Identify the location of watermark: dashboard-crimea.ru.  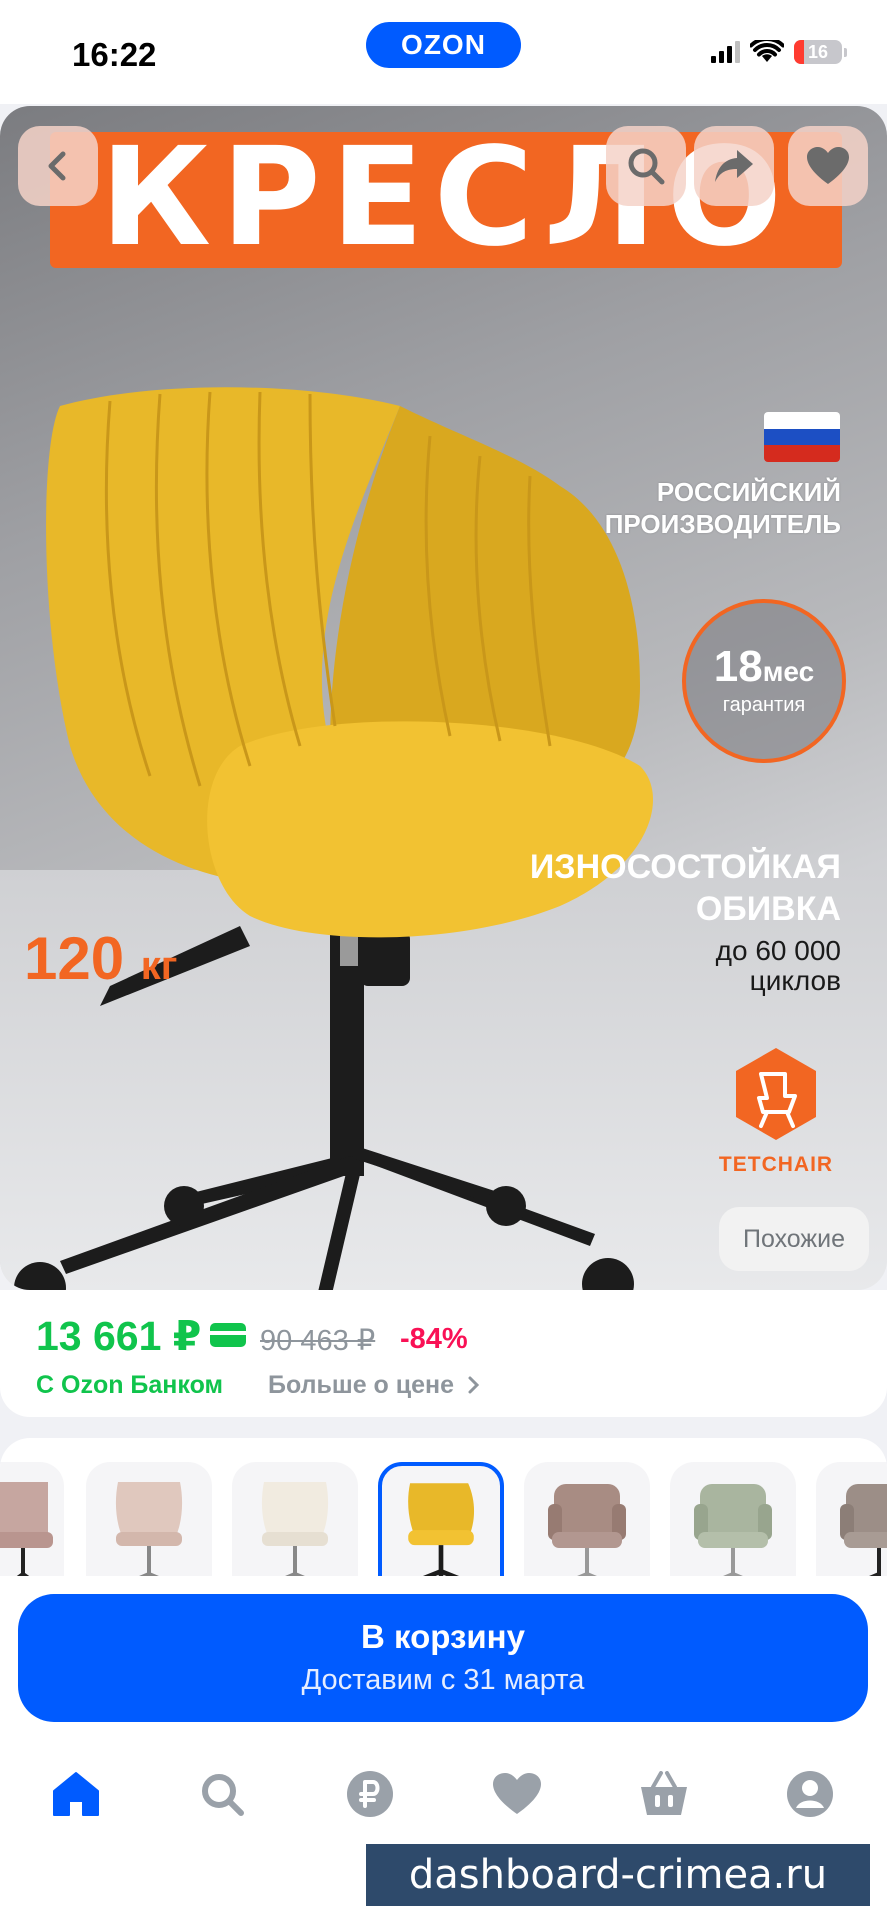
(618, 1875).